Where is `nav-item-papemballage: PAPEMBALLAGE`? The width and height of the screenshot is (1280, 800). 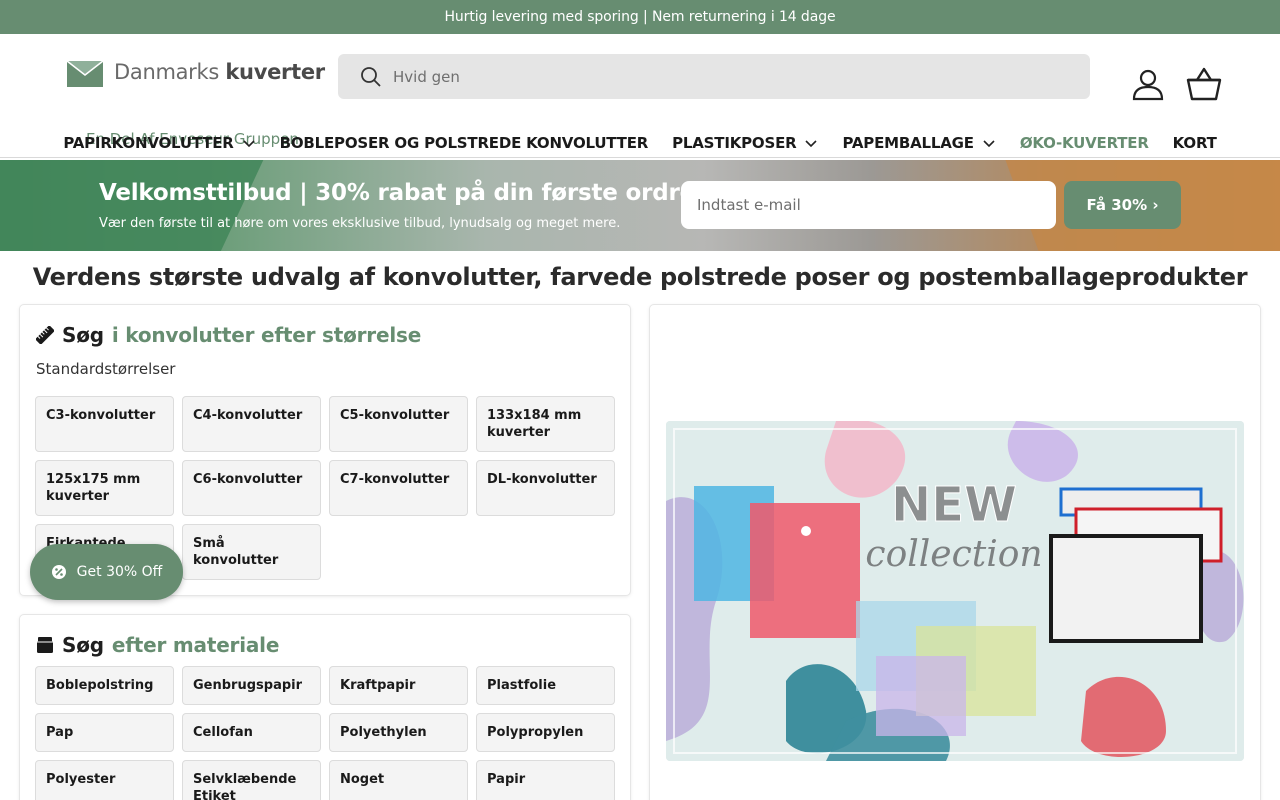
nav-item-papemballage: PAPEMBALLAGE is located at coordinates (918, 143).